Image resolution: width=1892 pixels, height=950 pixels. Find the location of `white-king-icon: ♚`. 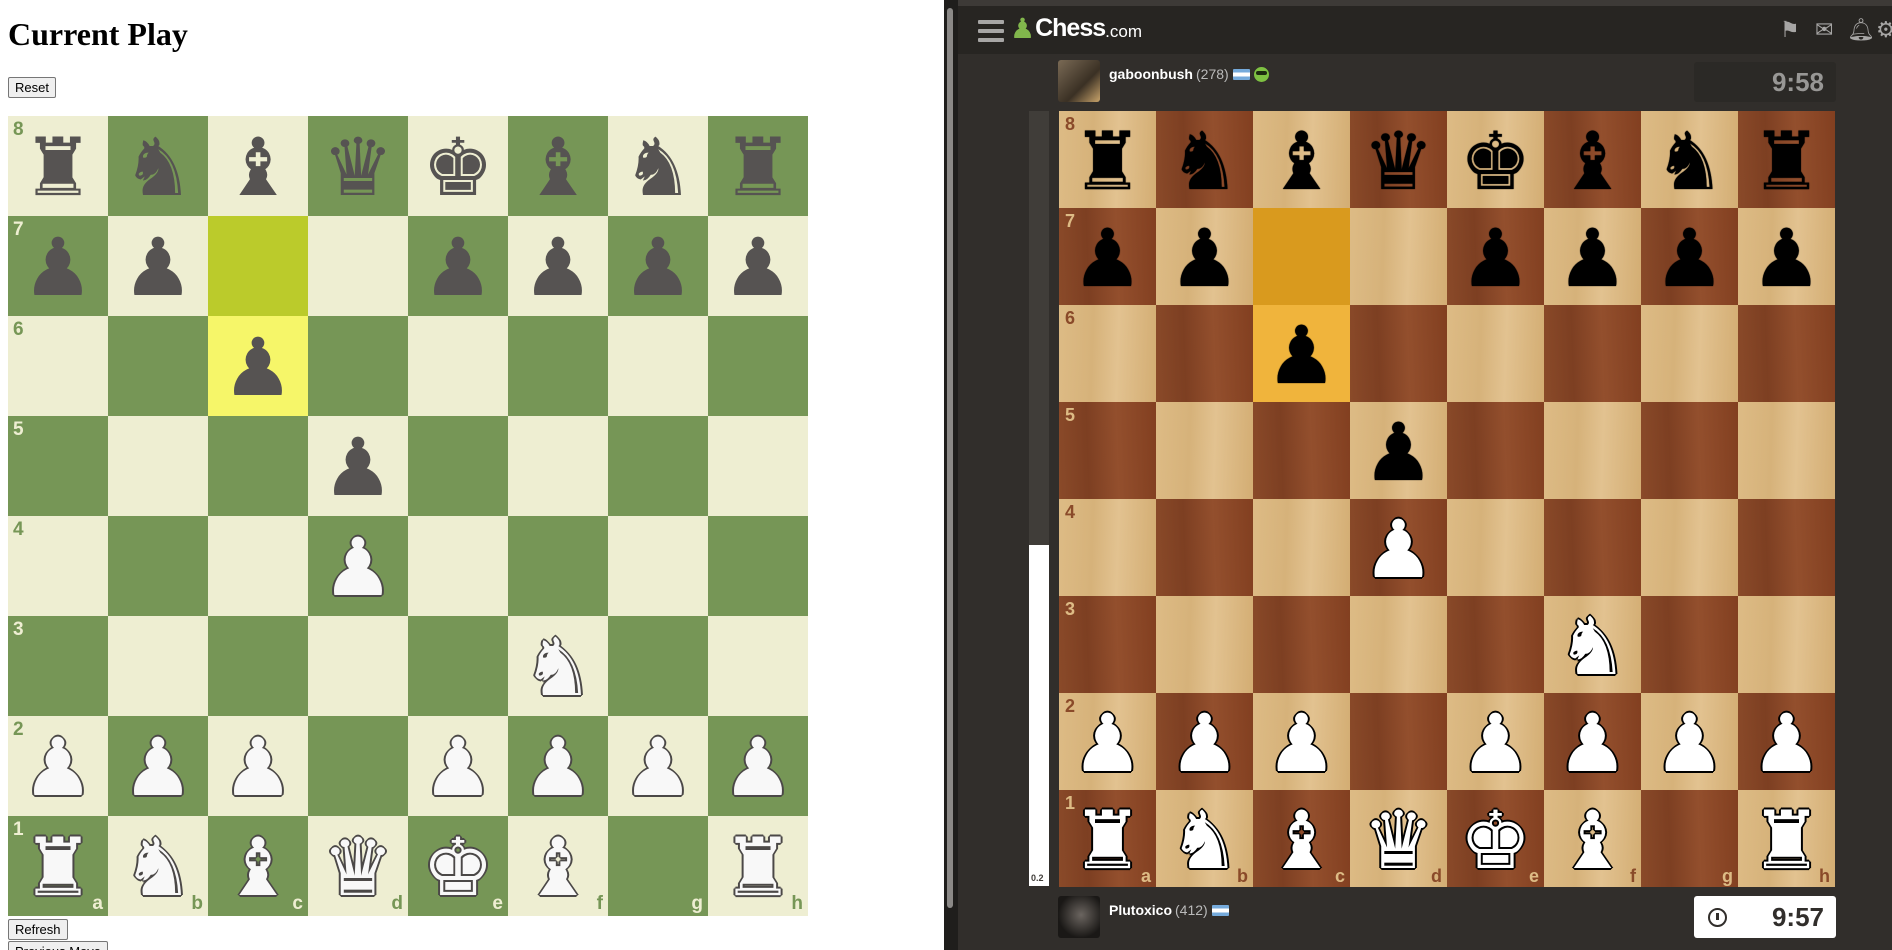

white-king-icon: ♚ is located at coordinates (458, 866).